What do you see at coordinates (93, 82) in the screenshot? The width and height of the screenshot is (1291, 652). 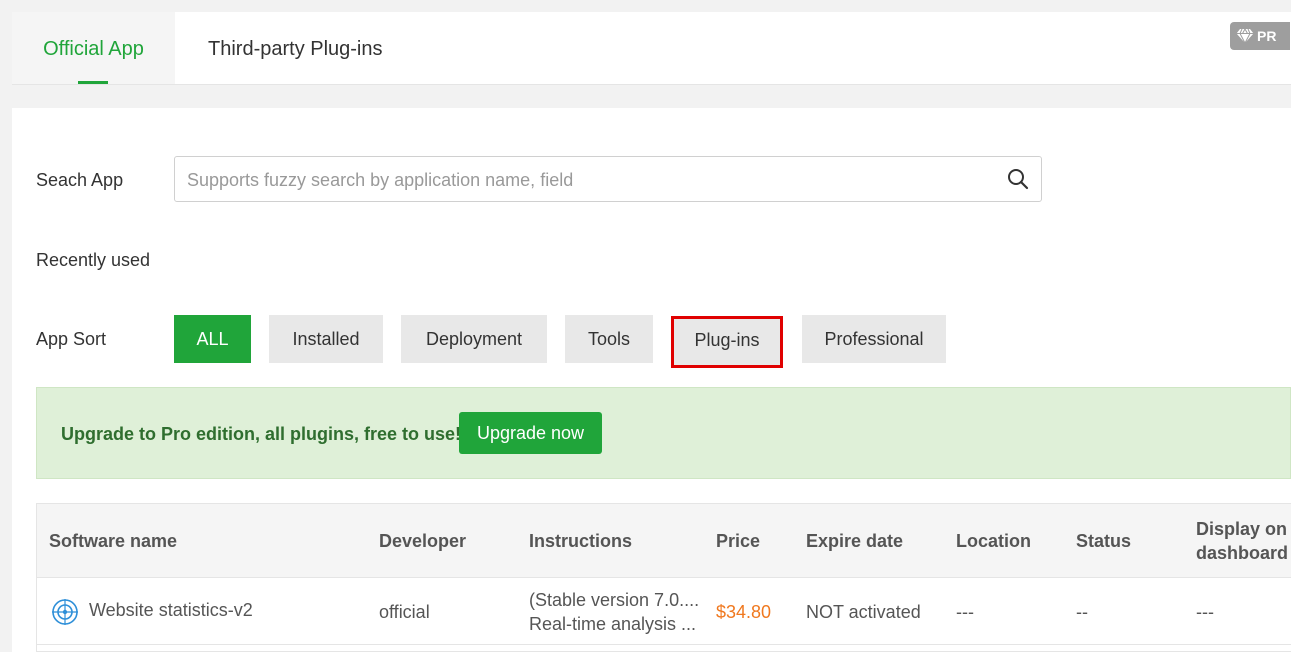 I see `active-tab-indicator` at bounding box center [93, 82].